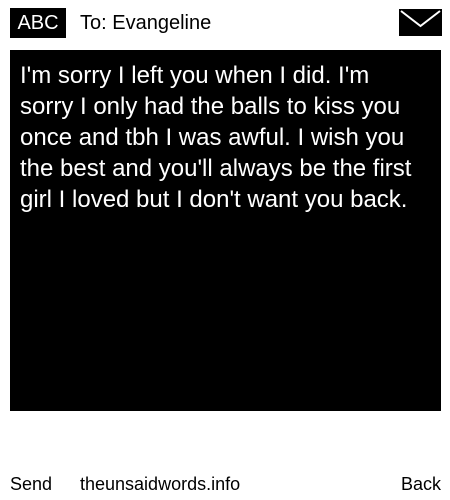 The image size is (450, 500). What do you see at coordinates (38, 23) in the screenshot?
I see `input-mode-badge: ABC` at bounding box center [38, 23].